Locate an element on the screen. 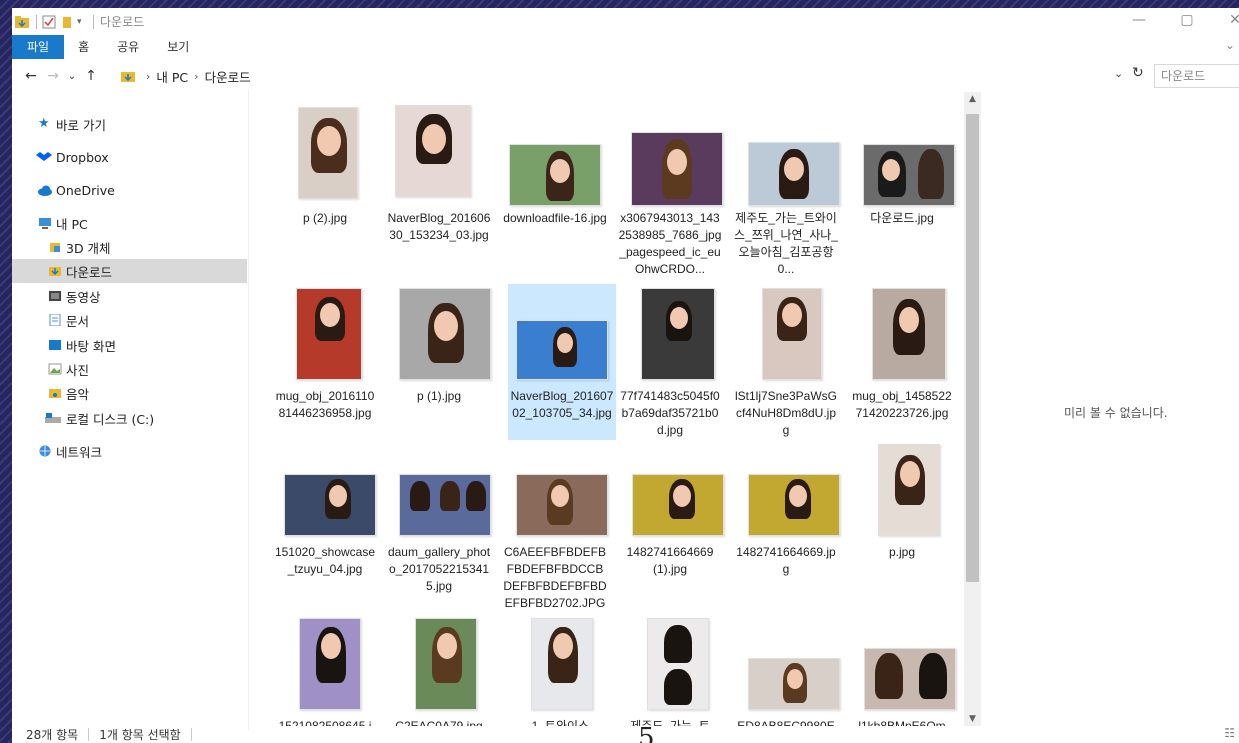 Image resolution: width=1239 pixels, height=743 pixels. preview-pane-message: 미리 볼 수 없습니다. is located at coordinates (1116, 413).